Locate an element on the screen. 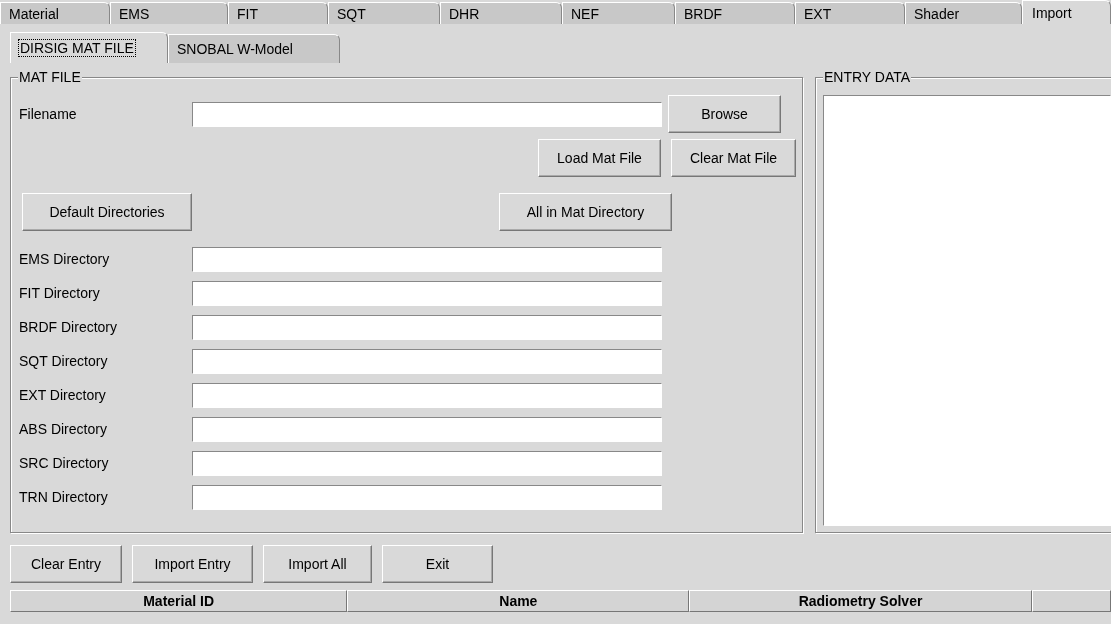 The image size is (1111, 624). field-label: FIT Directory is located at coordinates (60, 293).